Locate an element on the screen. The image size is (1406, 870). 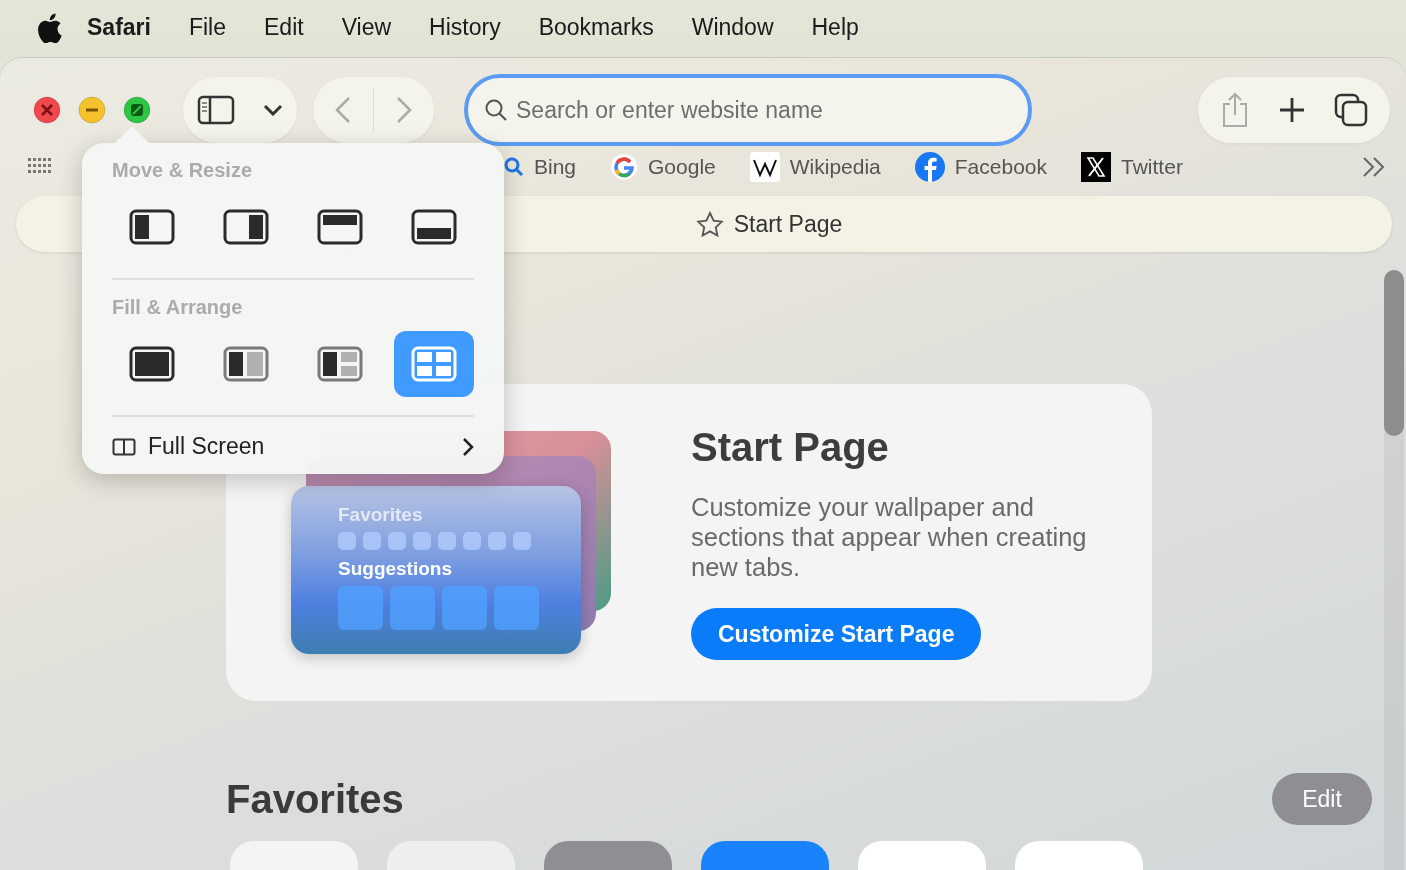
menu-item: History is located at coordinates (465, 27).